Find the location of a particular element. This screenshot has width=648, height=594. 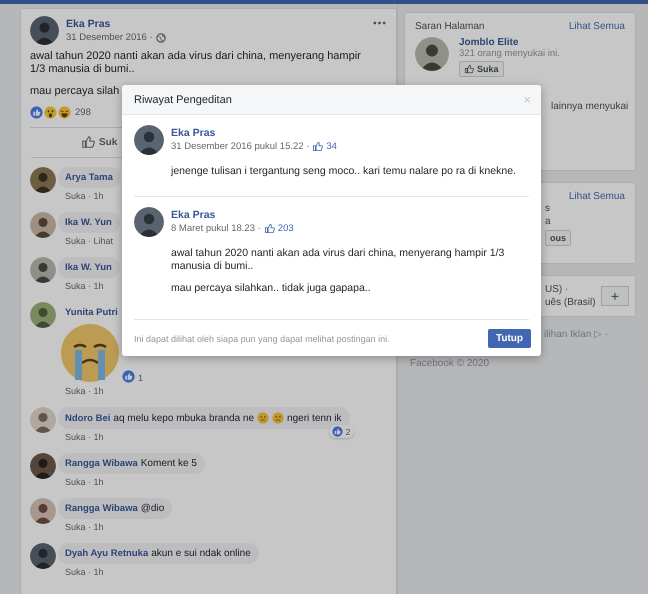

like-button: Suk is located at coordinates (99, 142).